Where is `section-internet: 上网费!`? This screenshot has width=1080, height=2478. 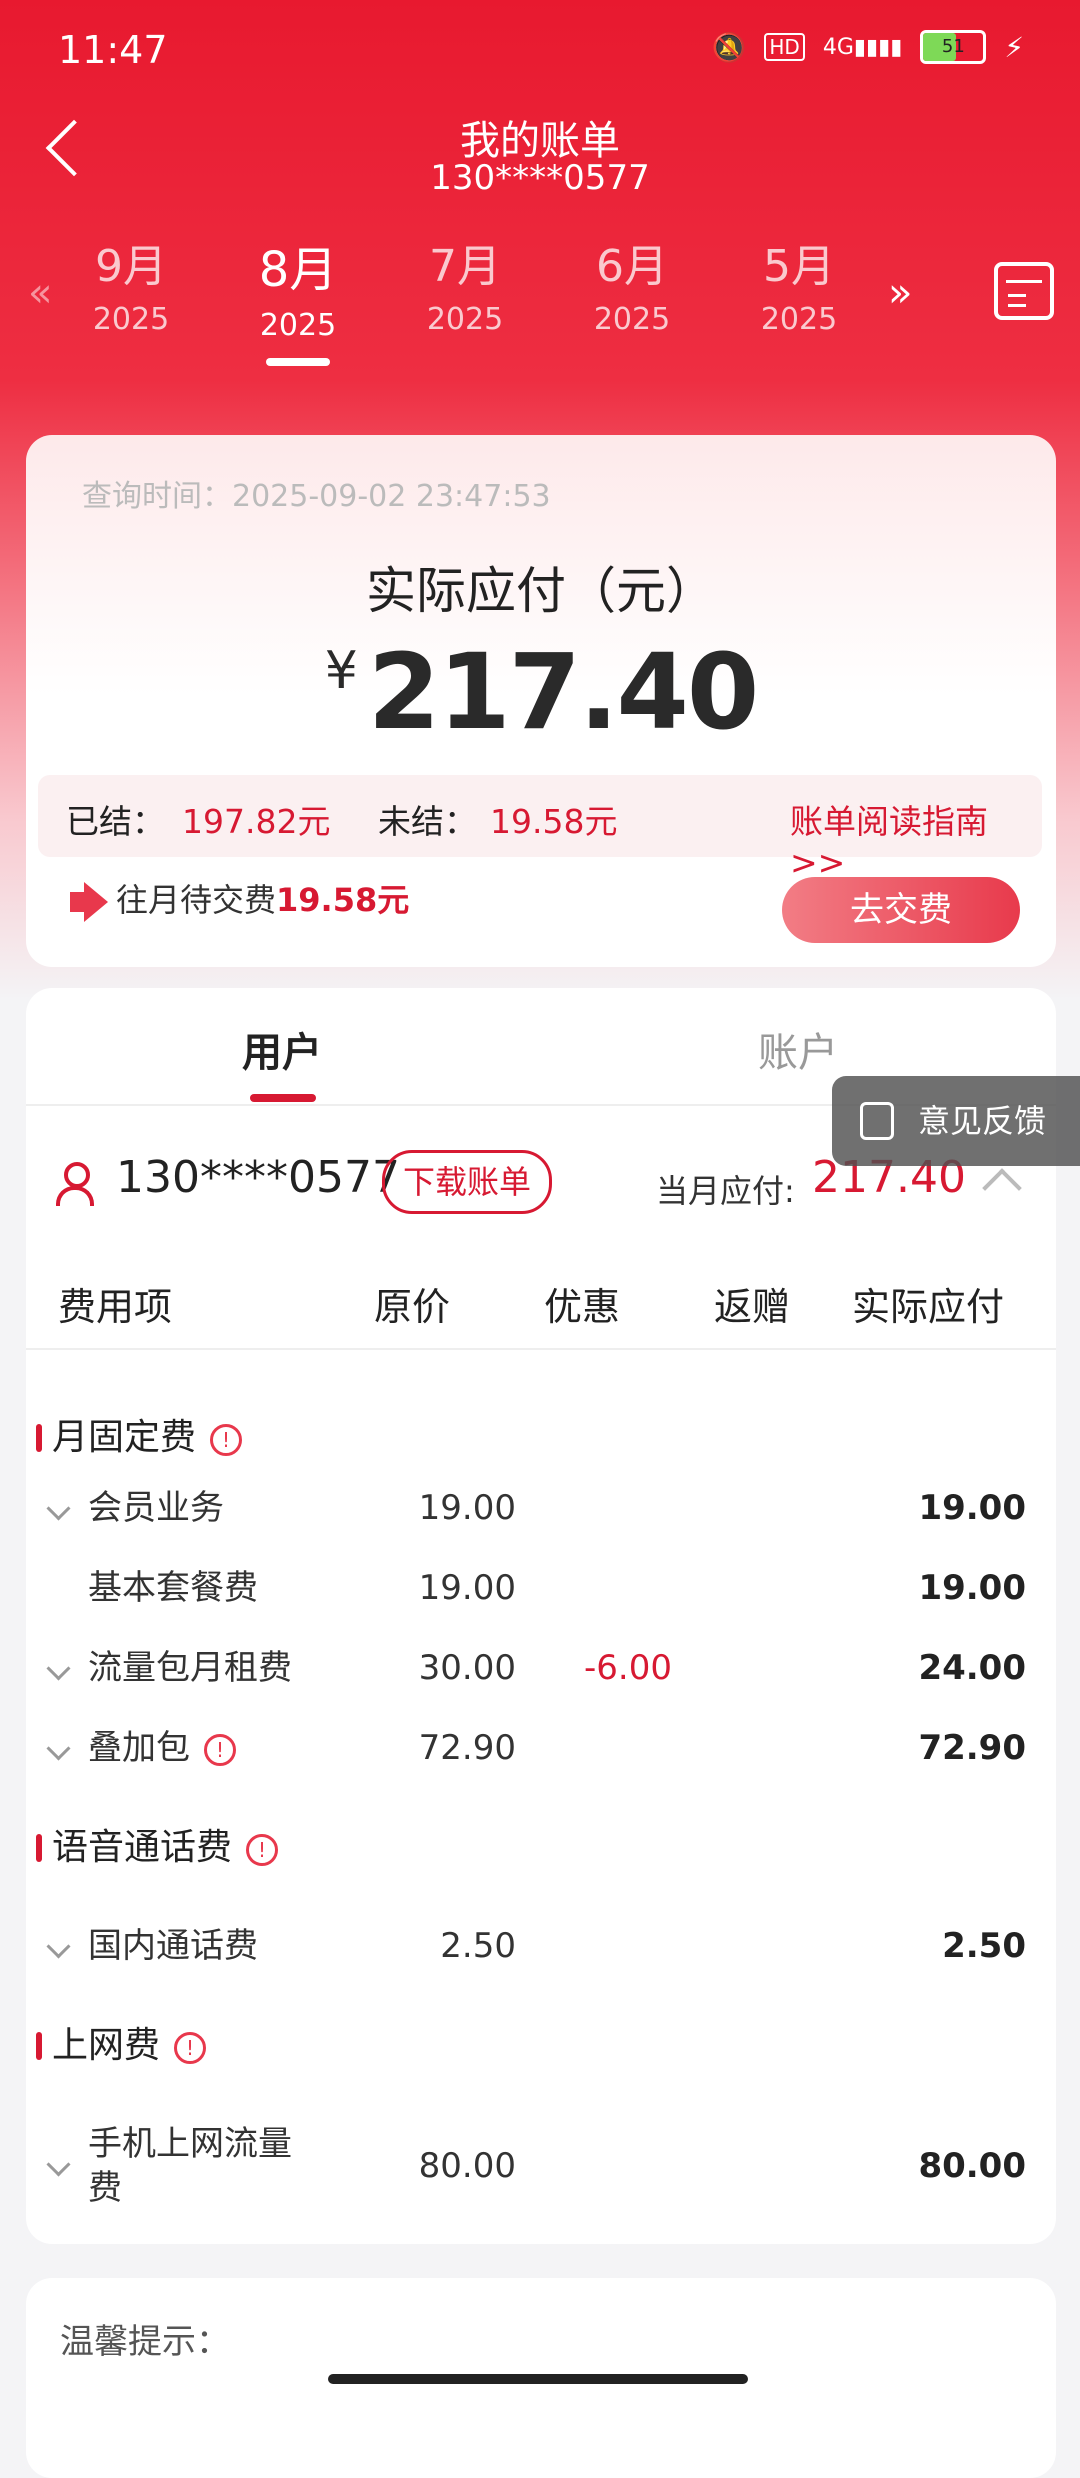
section-internet: 上网费! is located at coordinates (121, 2042).